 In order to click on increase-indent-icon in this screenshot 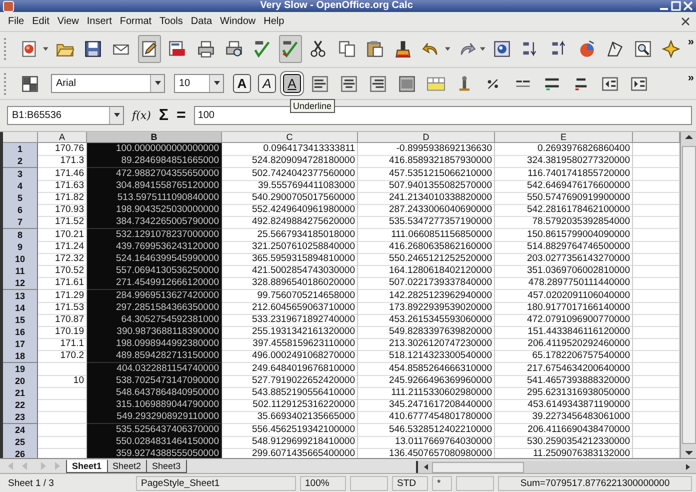, I will do `click(639, 83)`.